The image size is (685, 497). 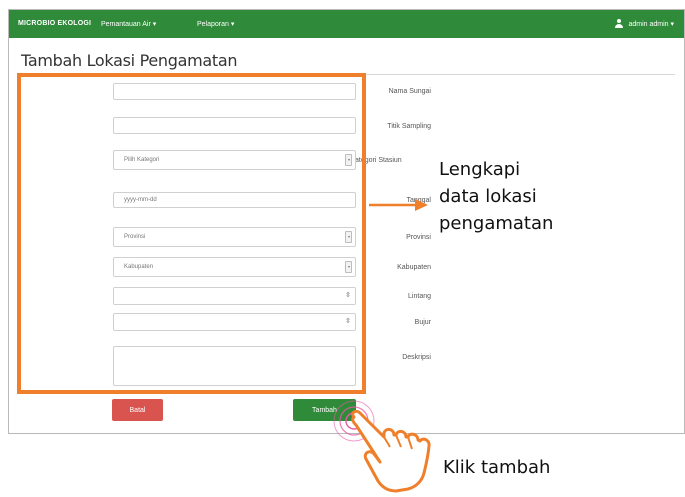 I want to click on batal-button: Batal, so click(x=137, y=410).